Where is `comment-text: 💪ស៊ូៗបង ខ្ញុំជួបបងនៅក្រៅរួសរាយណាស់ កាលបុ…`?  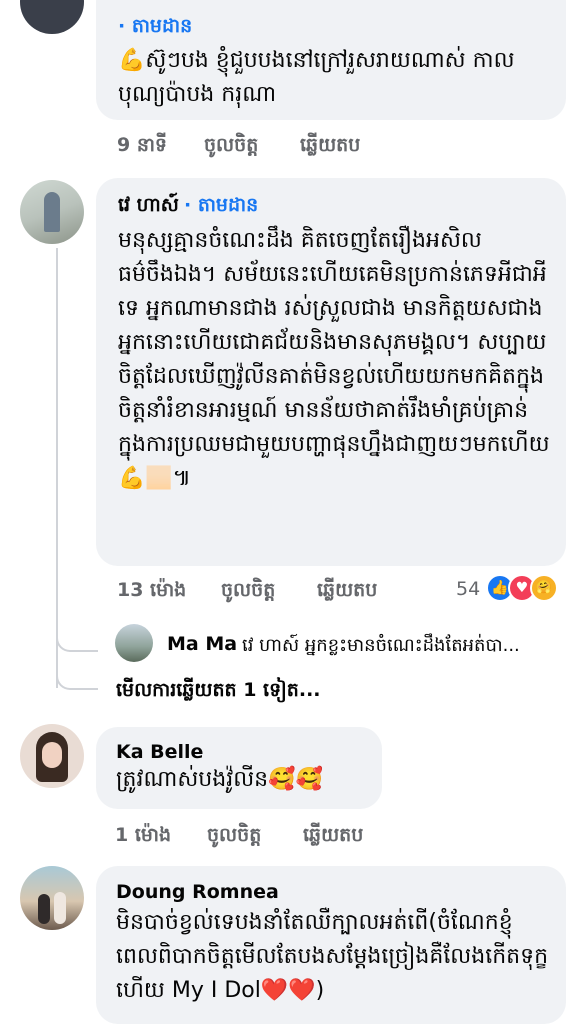 comment-text: 💪ស៊ូៗបង ខ្ញុំជួបបងនៅក្រៅរួសរាយណាស់ កាលបុ… is located at coordinates (316, 77).